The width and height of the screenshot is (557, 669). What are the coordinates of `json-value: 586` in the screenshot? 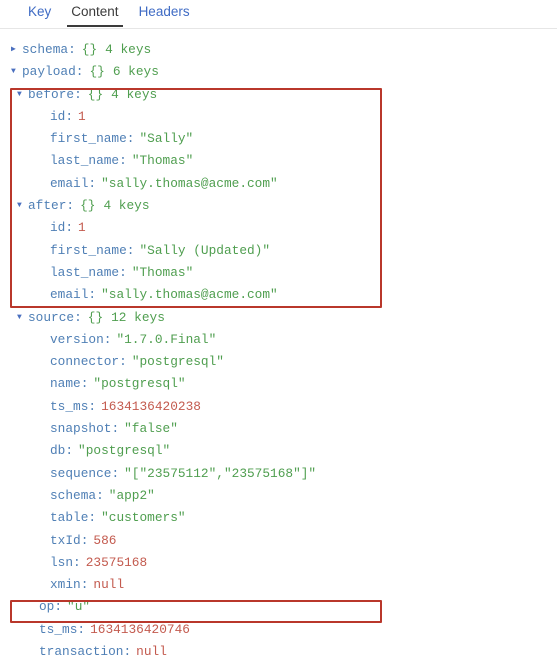 It's located at (105, 540).